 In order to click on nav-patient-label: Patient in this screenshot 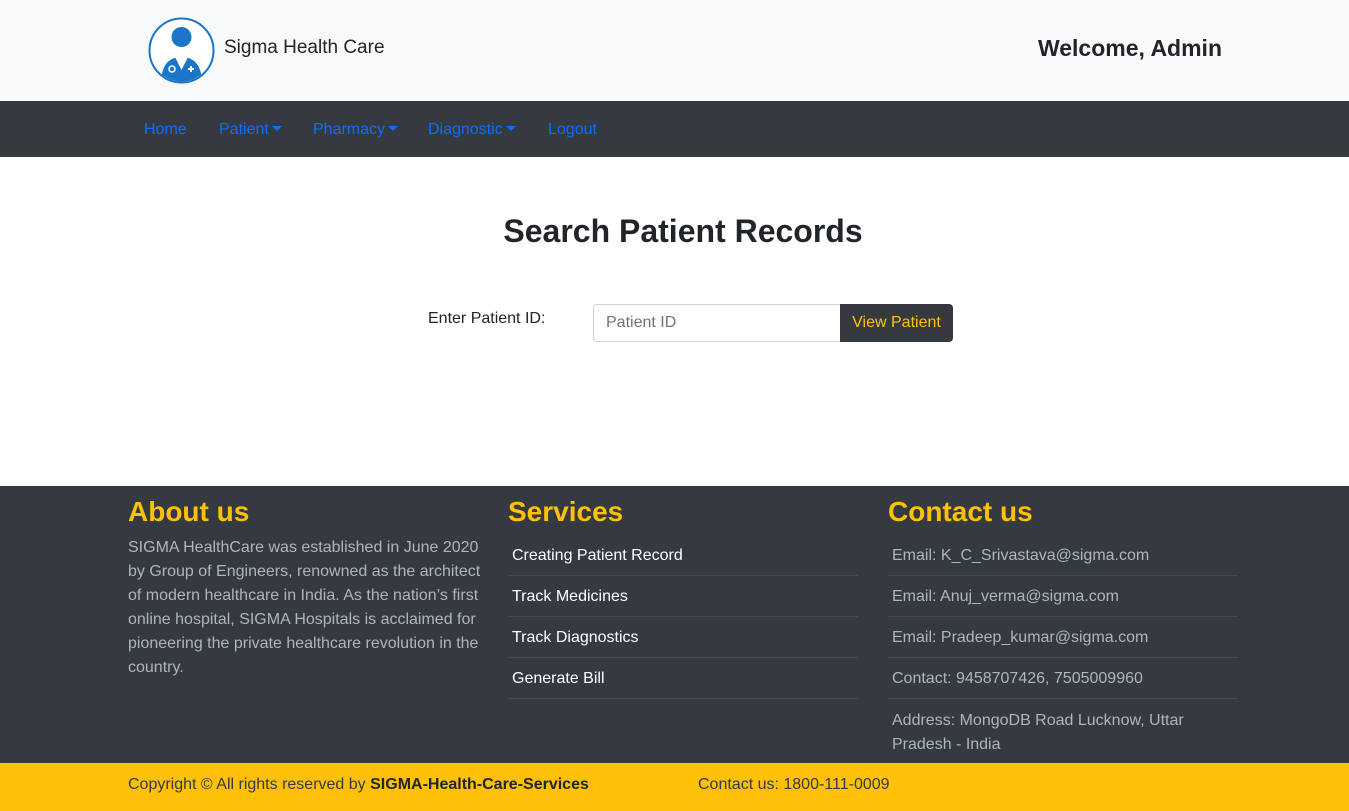, I will do `click(244, 129)`.